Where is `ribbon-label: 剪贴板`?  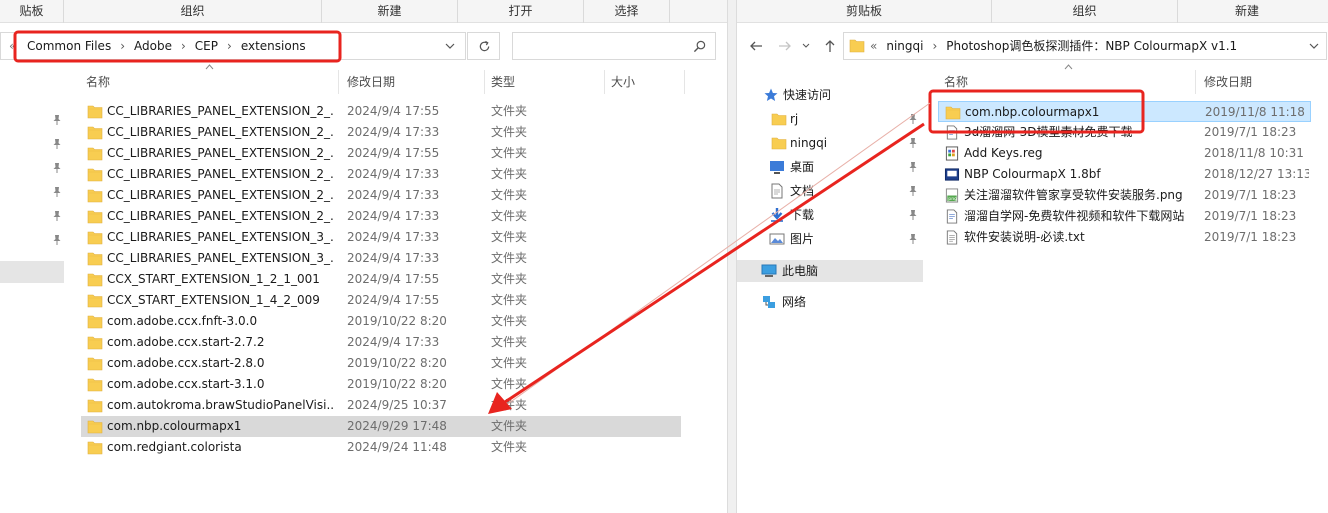
ribbon-label: 剪贴板 is located at coordinates (863, 11).